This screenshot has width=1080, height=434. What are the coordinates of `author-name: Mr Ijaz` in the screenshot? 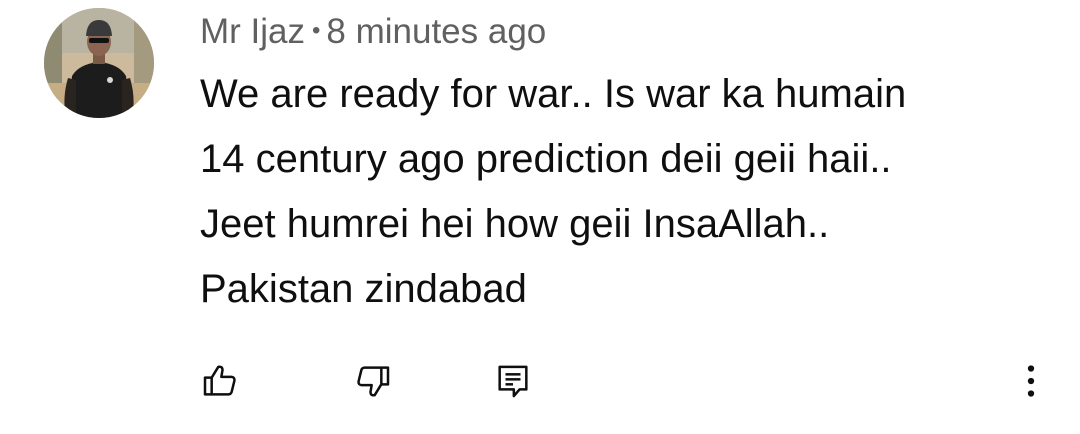 It's located at (252, 31).